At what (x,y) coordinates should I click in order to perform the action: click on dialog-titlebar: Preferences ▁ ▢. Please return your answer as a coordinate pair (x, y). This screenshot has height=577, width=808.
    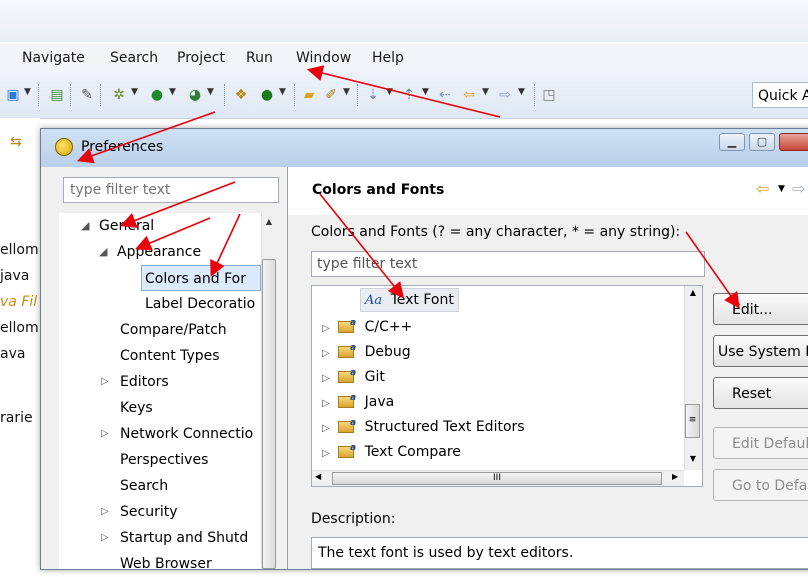
    Looking at the image, I should click on (424, 148).